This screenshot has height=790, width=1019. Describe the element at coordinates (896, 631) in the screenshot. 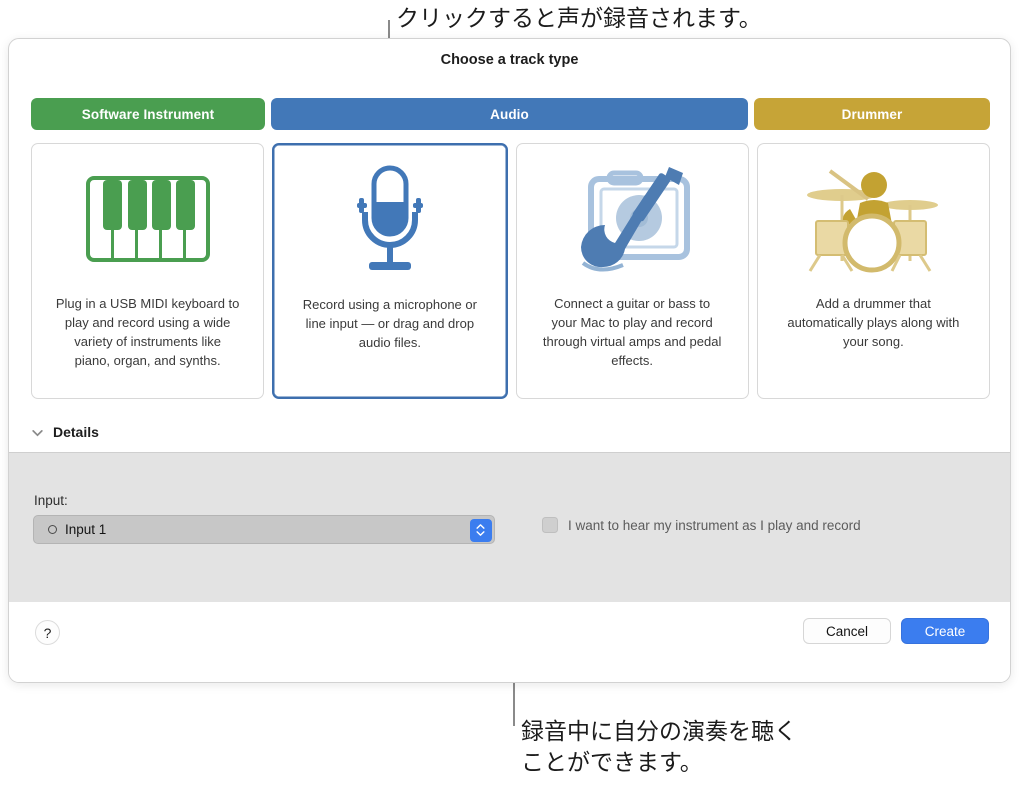

I see `footer-buttons: Cancel Create` at that location.